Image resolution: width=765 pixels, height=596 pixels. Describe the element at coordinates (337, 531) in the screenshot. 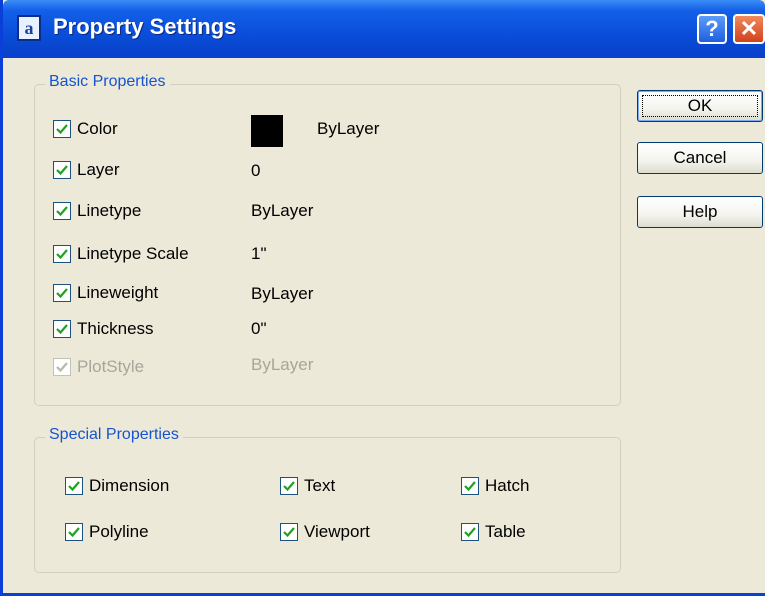

I see `viewport-label: Viewport` at that location.